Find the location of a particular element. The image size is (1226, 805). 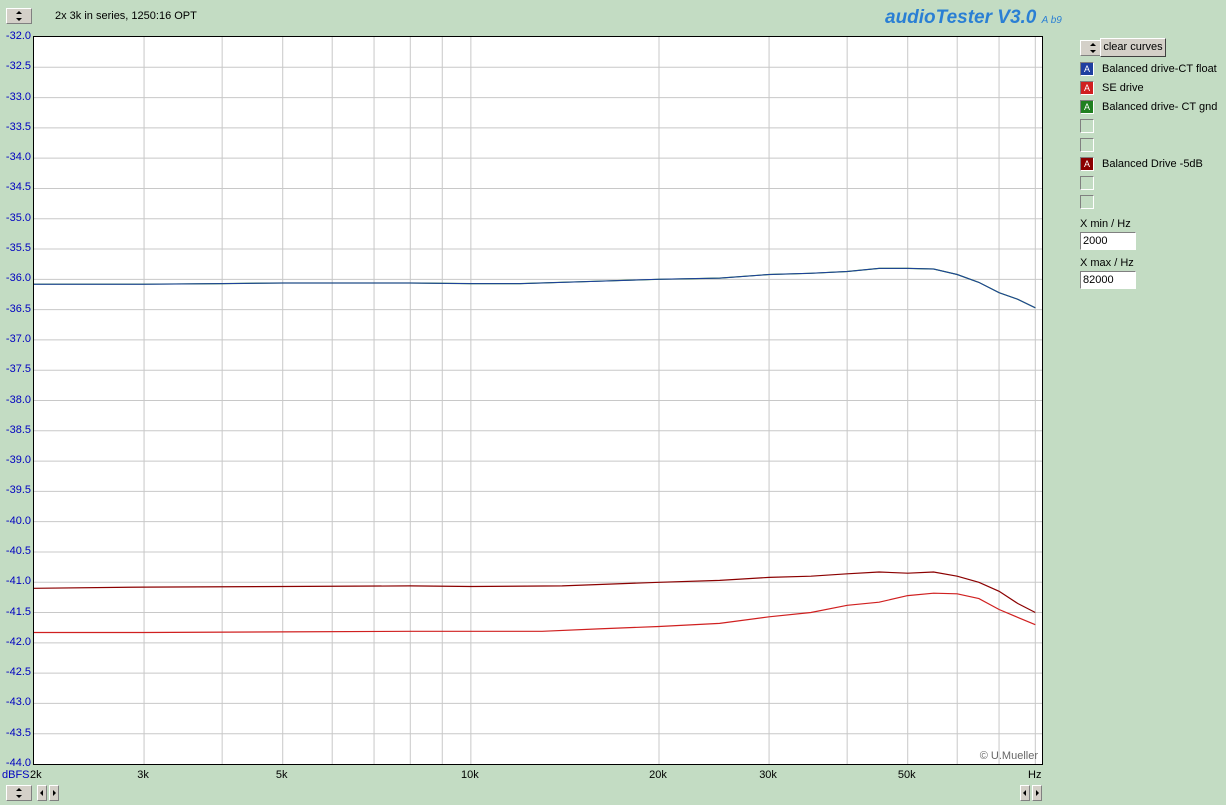

x-unit-label: Hz is located at coordinates (1035, 775).